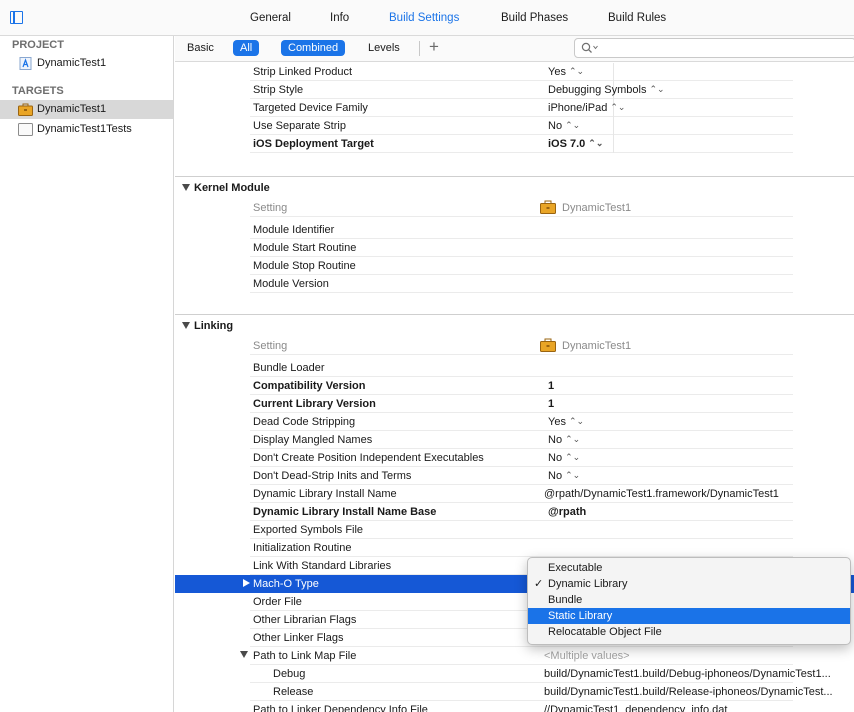  Describe the element at coordinates (565, 600) in the screenshot. I see `menu-item-label: Bundle` at that location.